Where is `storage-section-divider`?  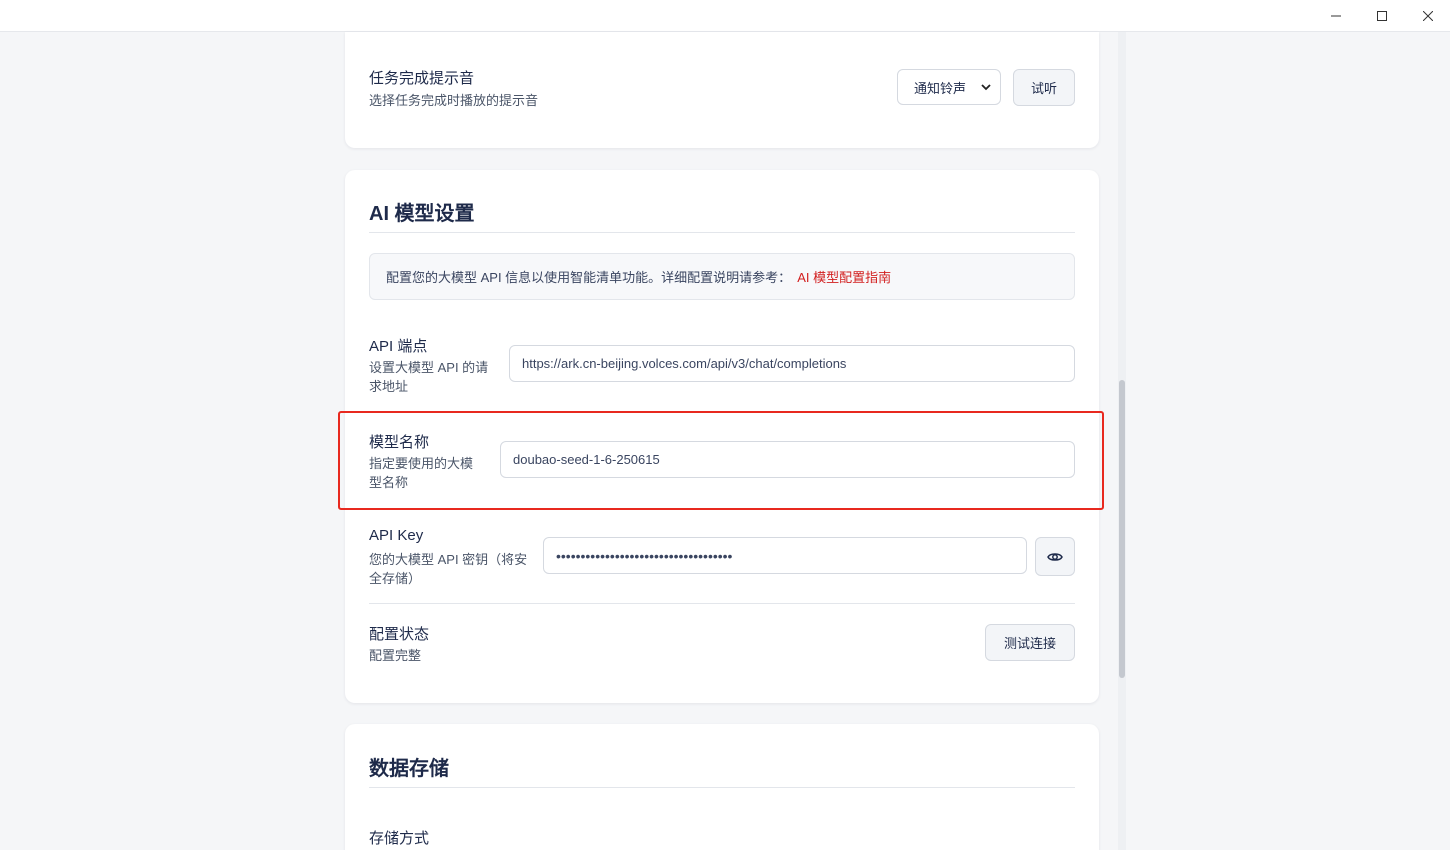
storage-section-divider is located at coordinates (722, 787).